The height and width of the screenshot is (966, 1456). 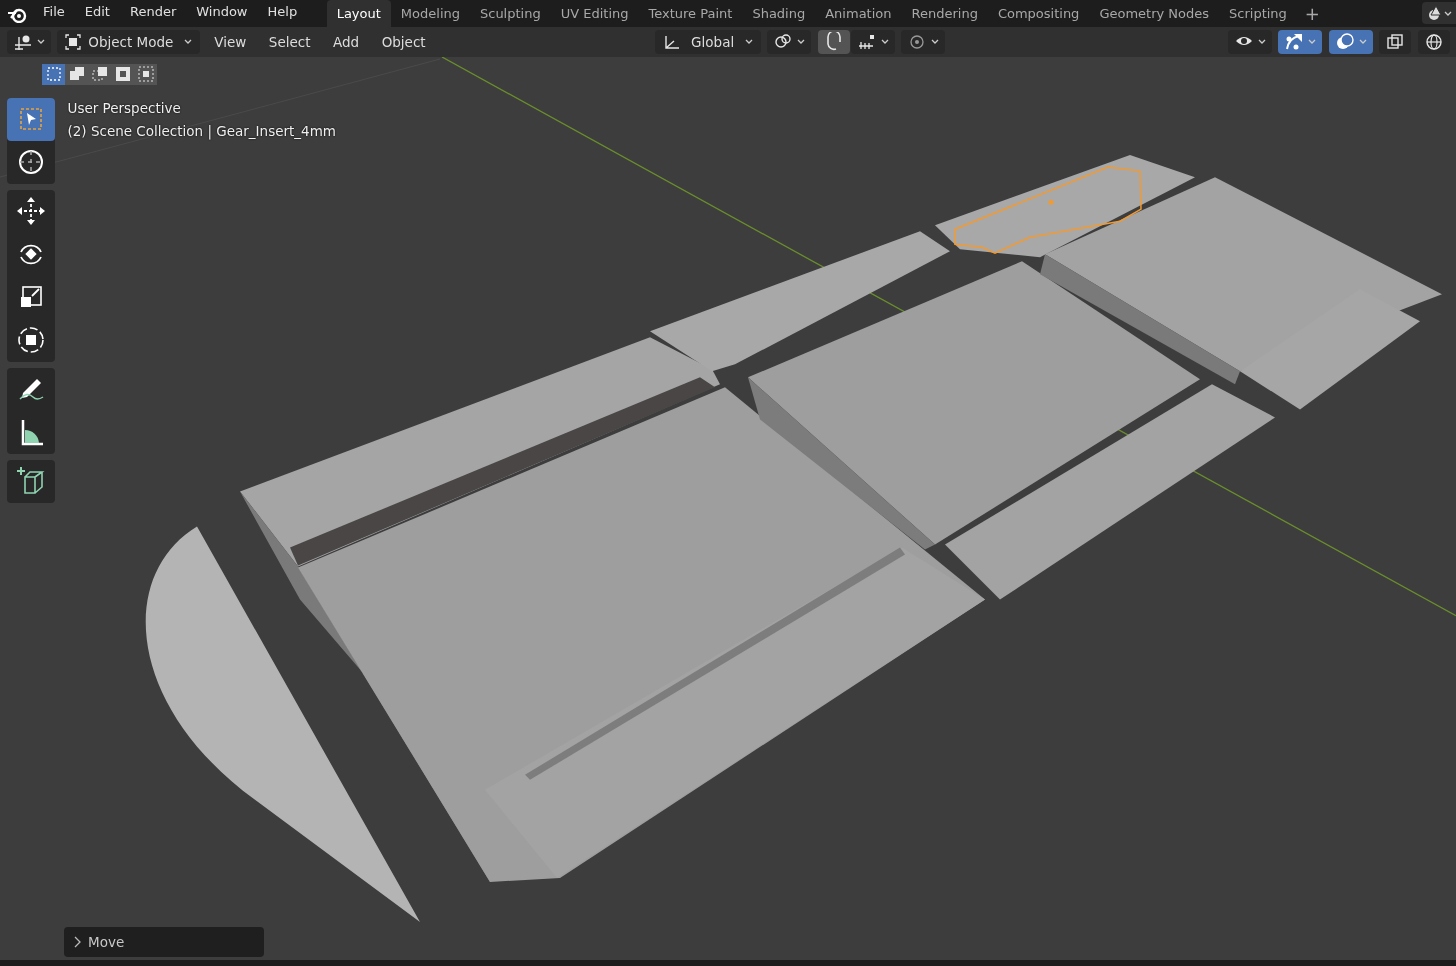 I want to click on workspace-tab: Layout, so click(x=358, y=13).